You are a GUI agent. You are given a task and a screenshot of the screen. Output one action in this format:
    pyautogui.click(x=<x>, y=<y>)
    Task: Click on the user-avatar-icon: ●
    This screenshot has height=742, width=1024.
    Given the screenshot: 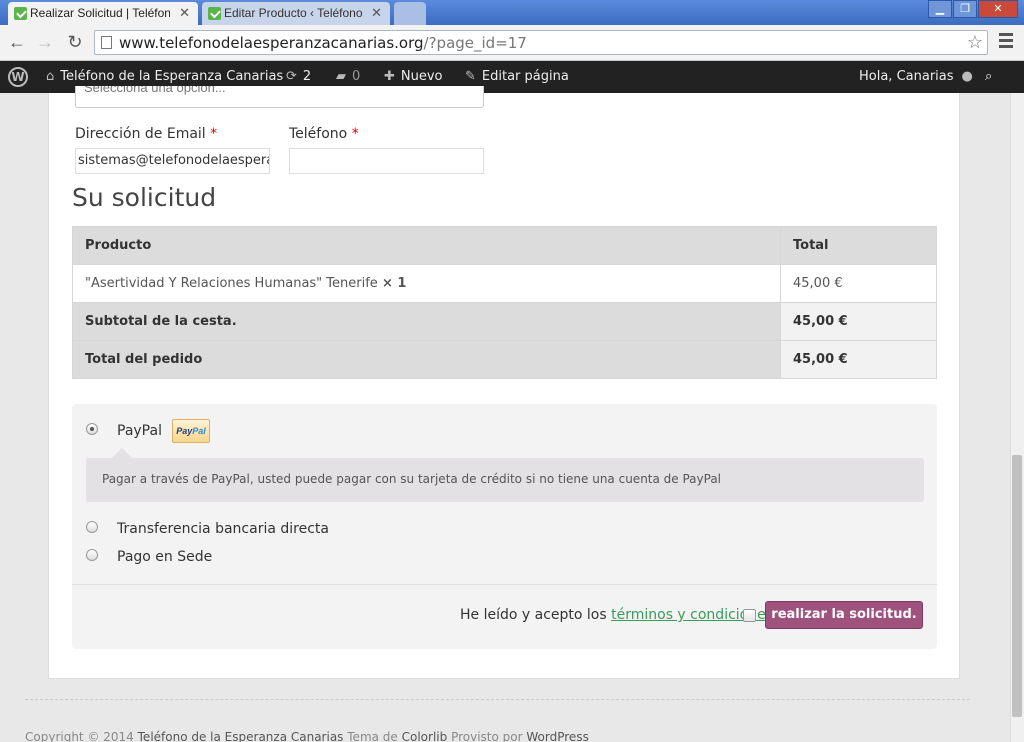 What is the action you would take?
    pyautogui.click(x=967, y=76)
    